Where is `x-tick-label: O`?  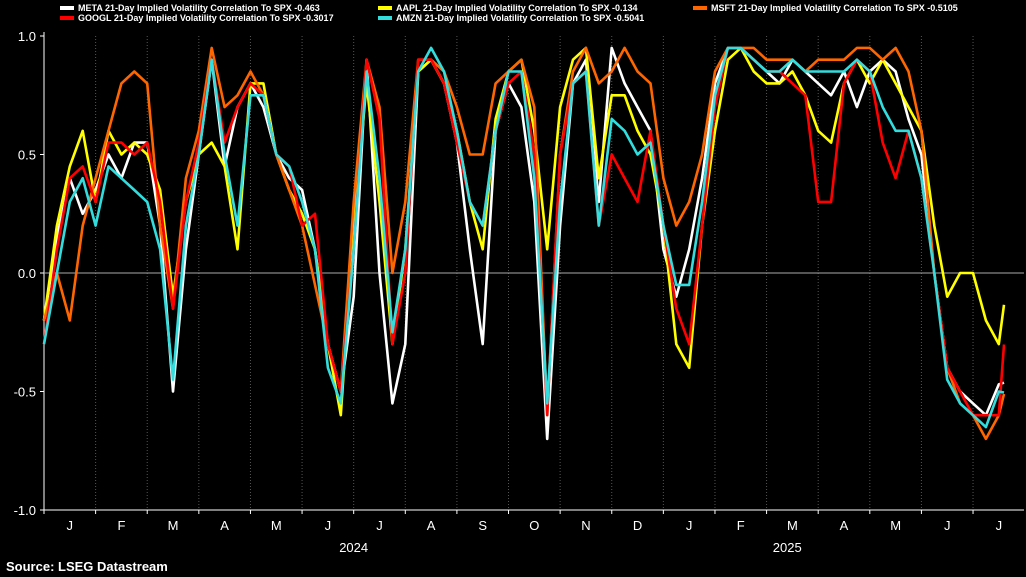 x-tick-label: O is located at coordinates (534, 525).